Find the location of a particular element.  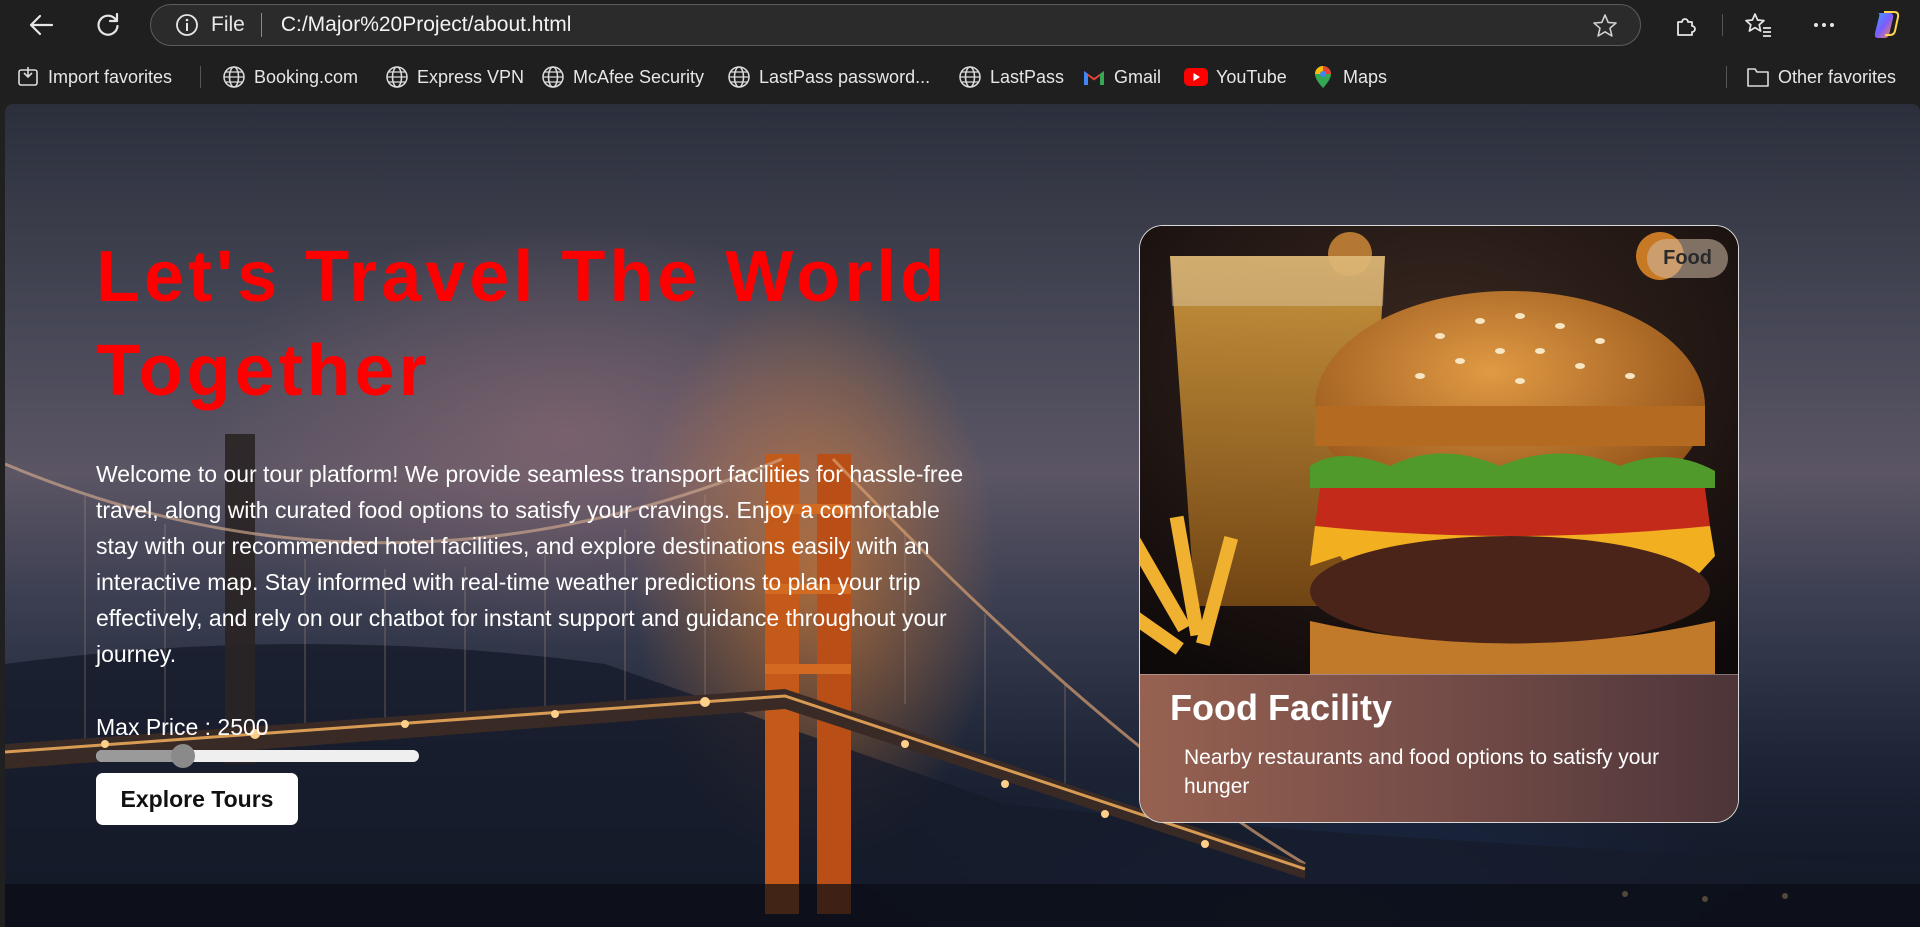

favorites-icon is located at coordinates (1758, 25).